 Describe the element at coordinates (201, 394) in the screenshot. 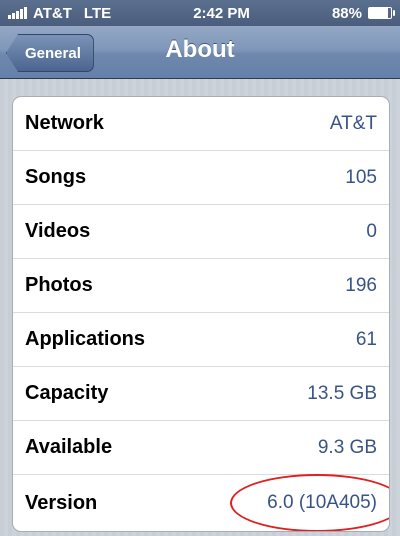

I see `row-capacity: Capacity 13.5 GB` at that location.